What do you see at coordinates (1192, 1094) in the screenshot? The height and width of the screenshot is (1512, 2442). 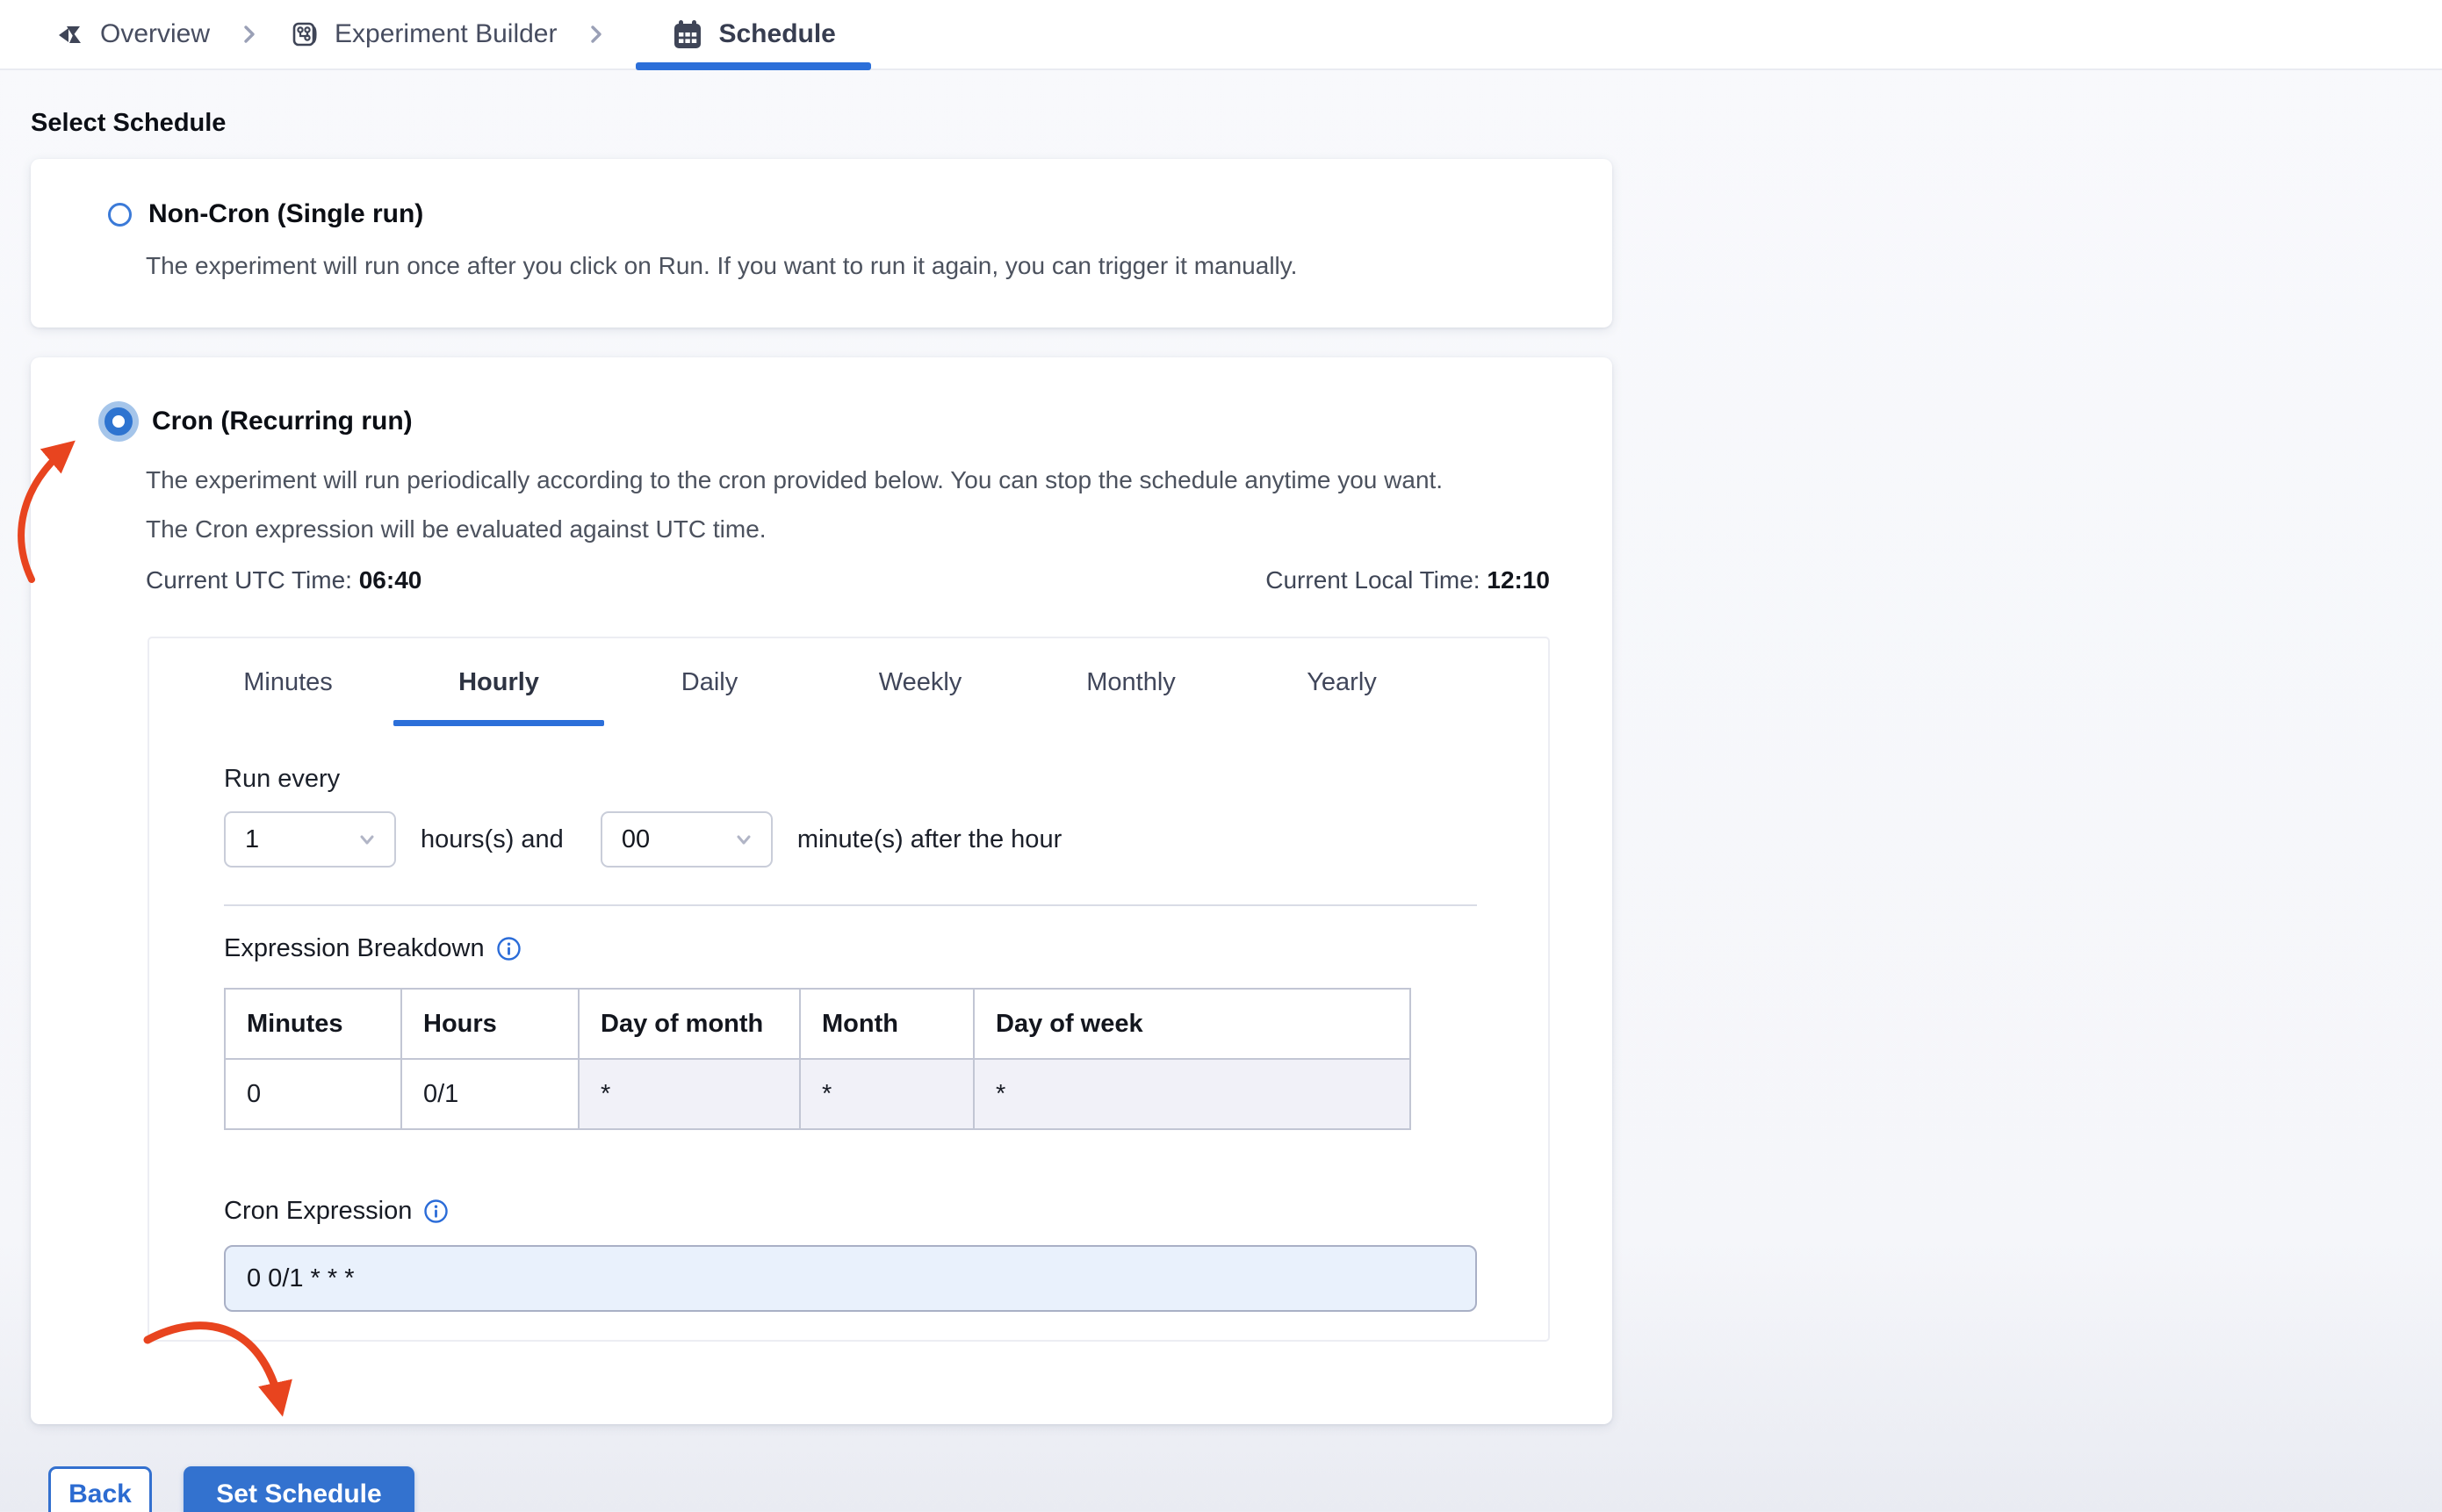 I see `table-cell-day-of-week: *` at bounding box center [1192, 1094].